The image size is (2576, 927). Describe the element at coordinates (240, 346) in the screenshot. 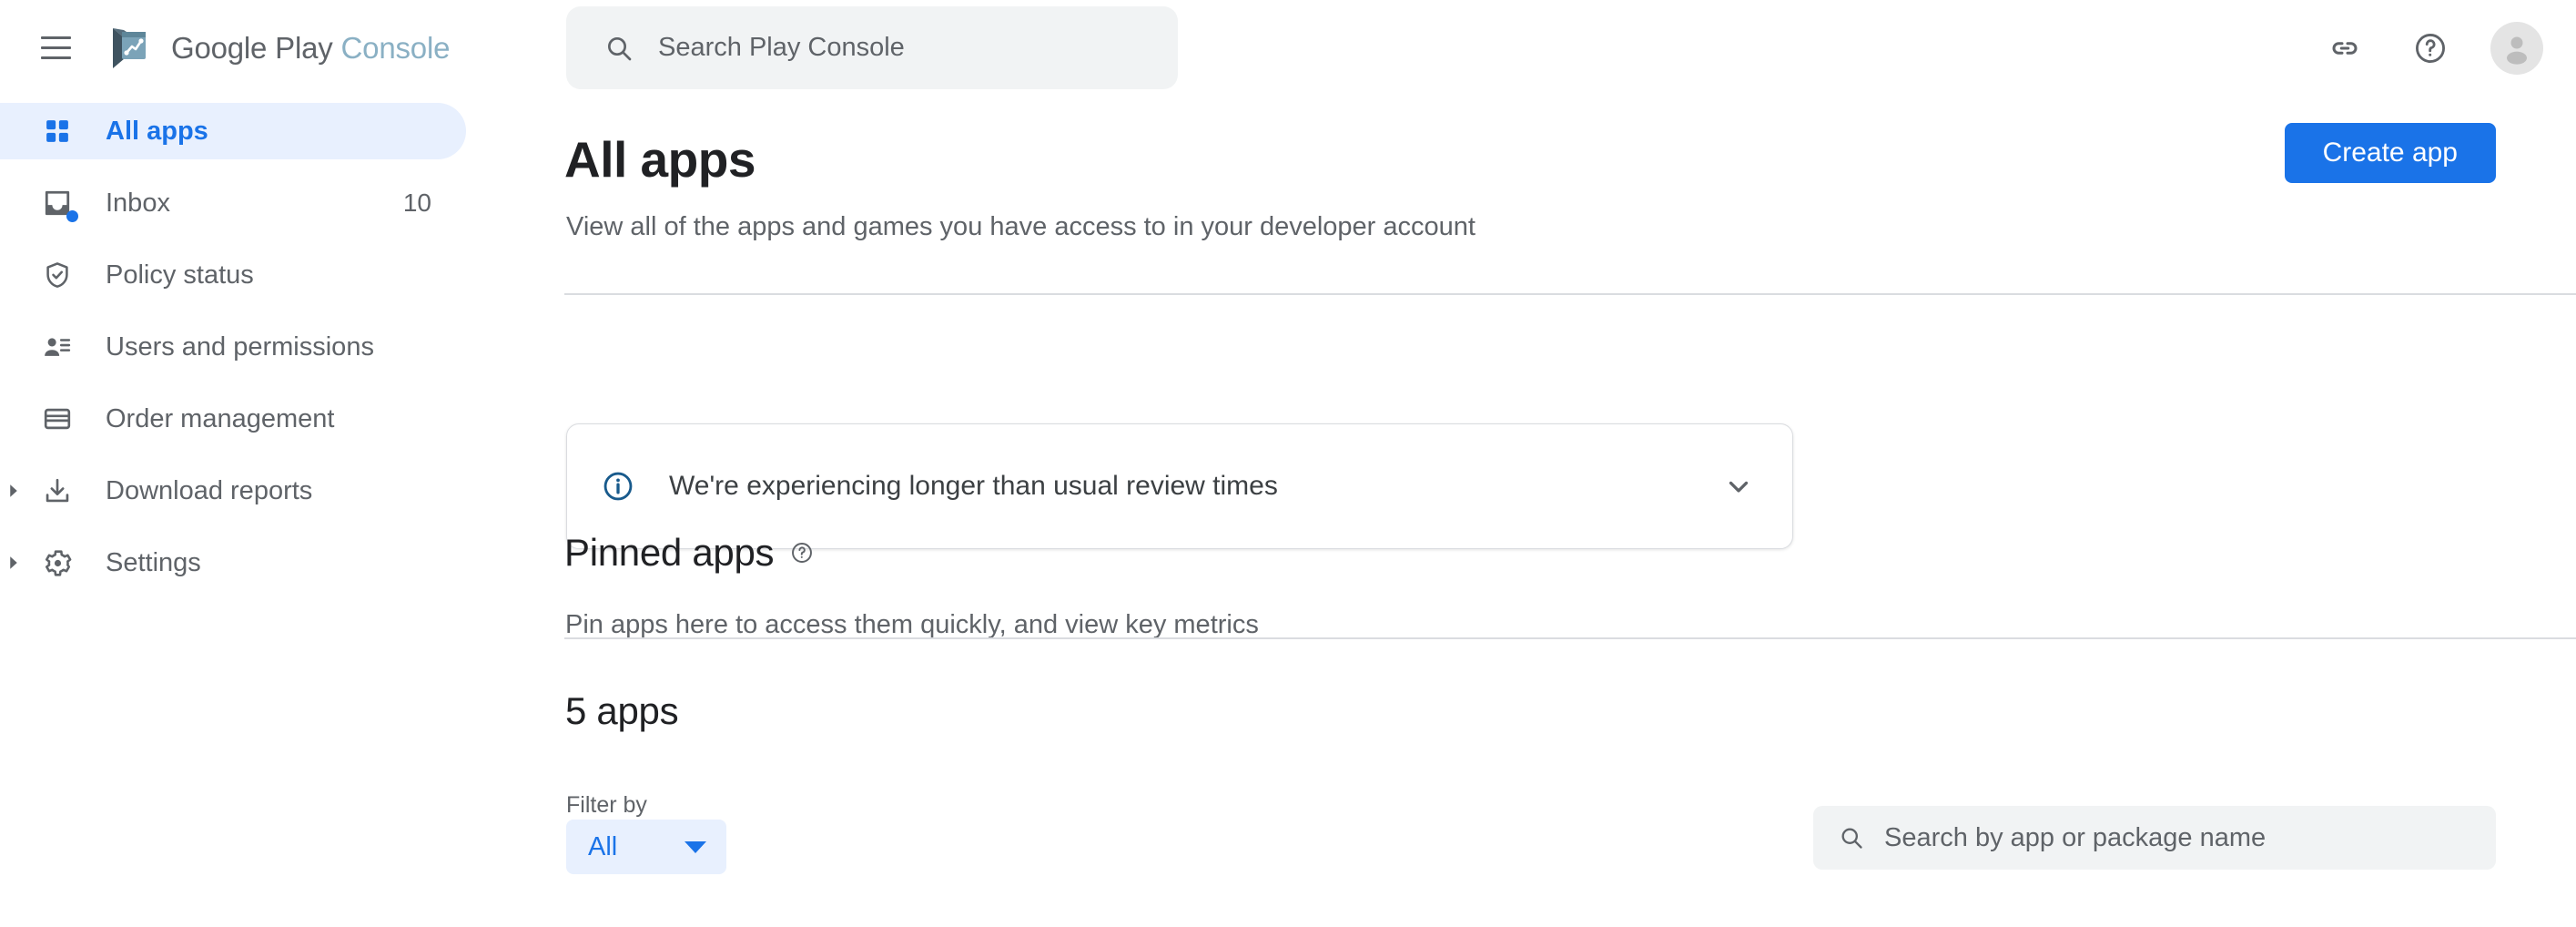

I see `sidebar-item-label: Users and permissions` at that location.